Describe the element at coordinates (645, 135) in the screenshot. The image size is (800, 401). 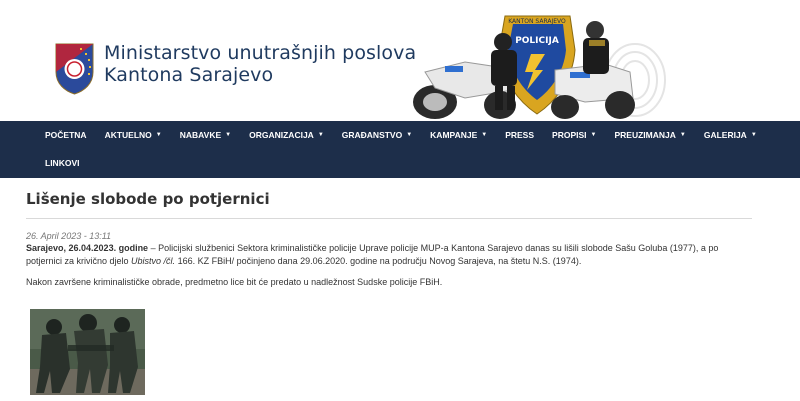
I see `nav-item-label: PREUZIMANJA` at that location.